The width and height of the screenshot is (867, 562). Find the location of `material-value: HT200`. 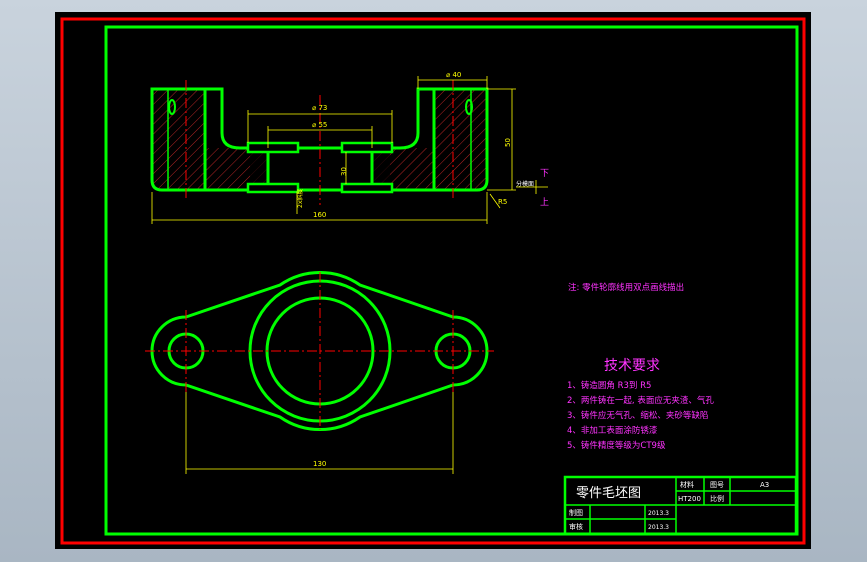

material-value: HT200 is located at coordinates (689, 499).